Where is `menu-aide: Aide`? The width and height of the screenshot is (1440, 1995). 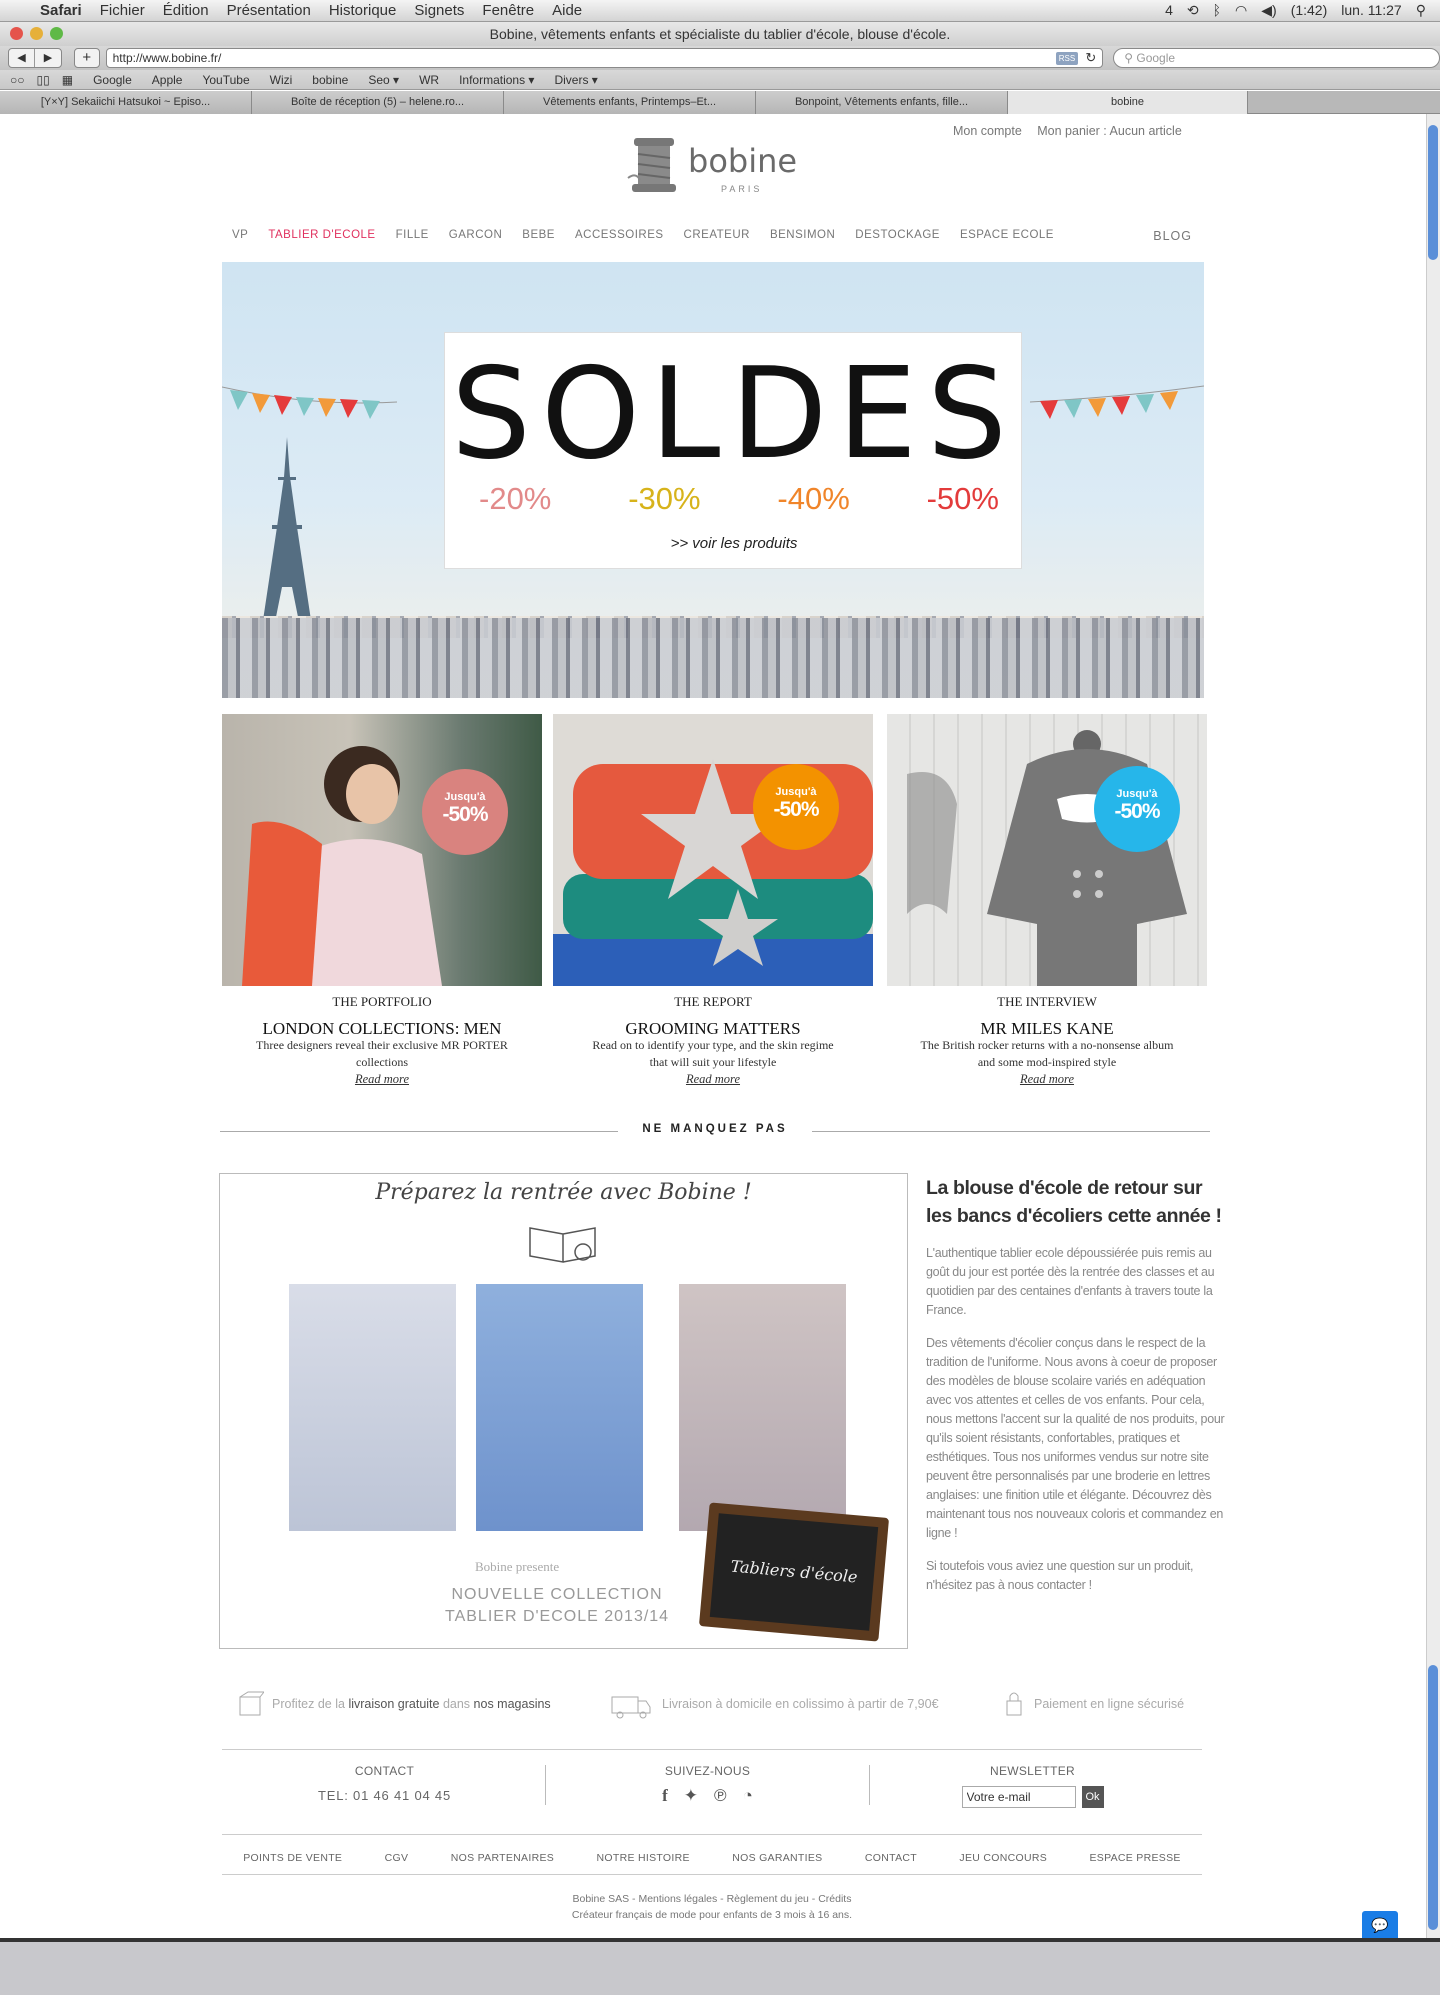
menu-aide: Aide is located at coordinates (567, 10).